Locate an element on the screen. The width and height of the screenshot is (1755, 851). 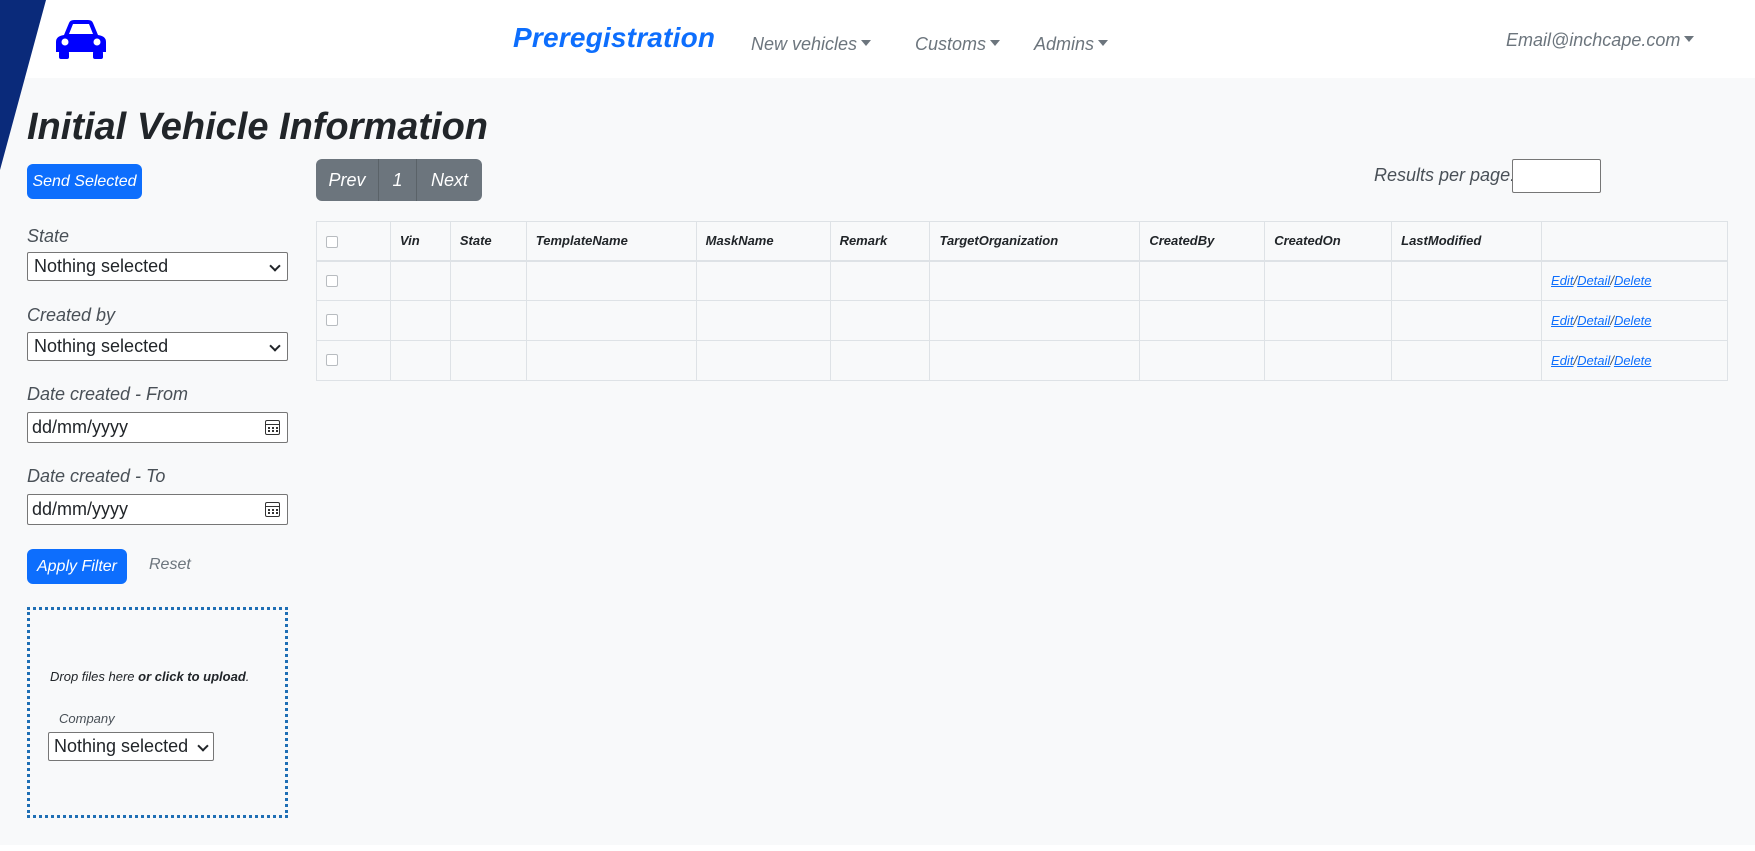
dropzone-text-end: . is located at coordinates (247, 676).